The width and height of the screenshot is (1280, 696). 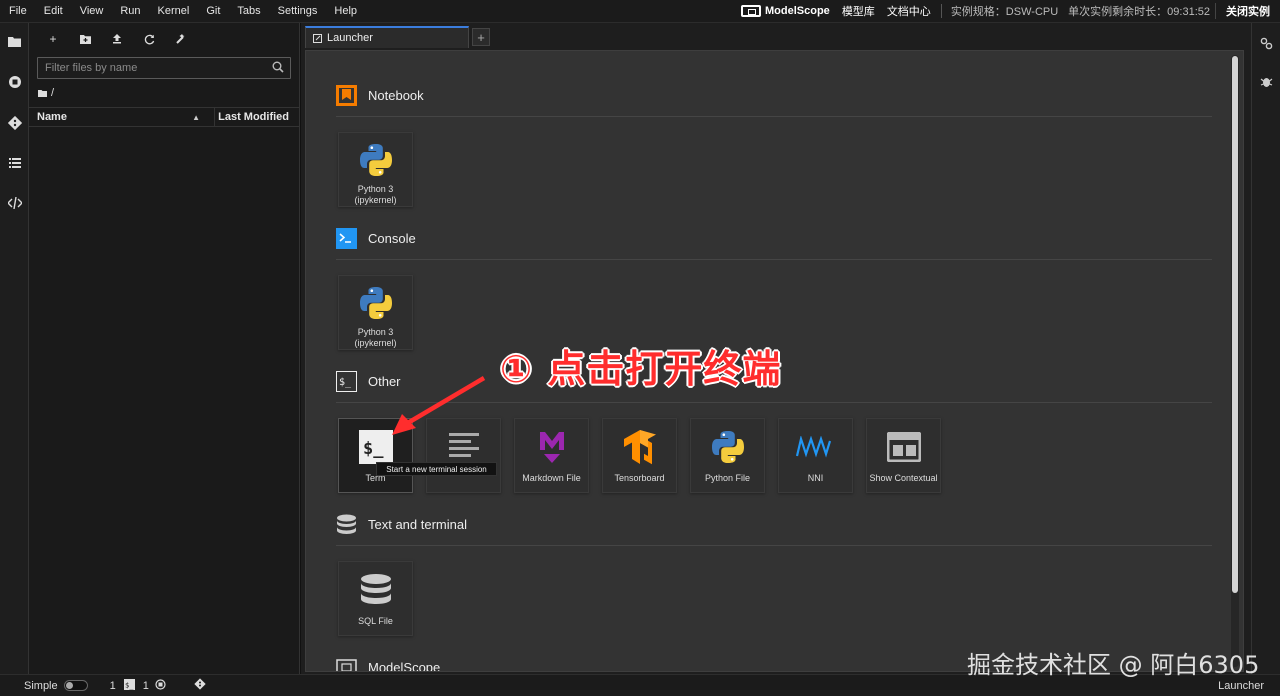 What do you see at coordinates (297, 11) in the screenshot?
I see `menu-settings: Settings` at bounding box center [297, 11].